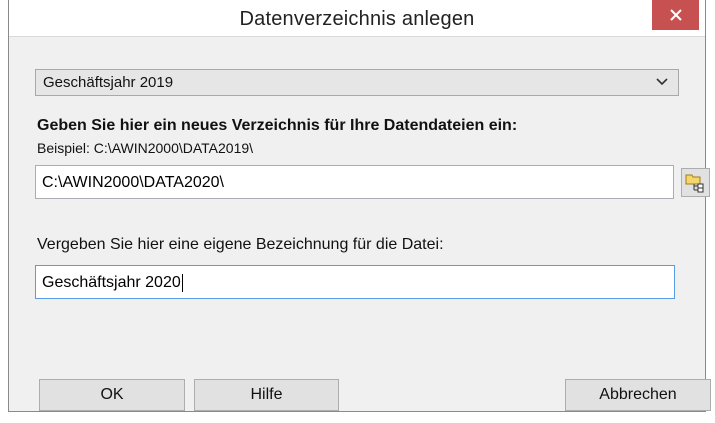  Describe the element at coordinates (662, 82) in the screenshot. I see `chevron-down-icon` at that location.